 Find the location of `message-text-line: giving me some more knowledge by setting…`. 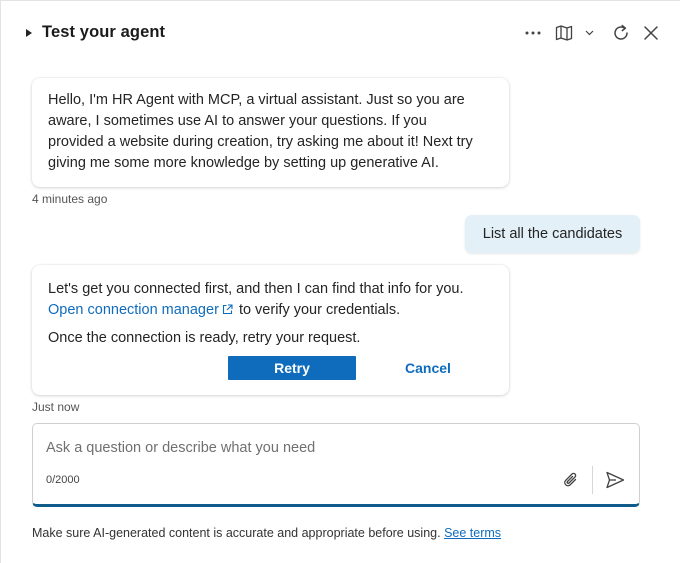

message-text-line: giving me some more knowledge by setting… is located at coordinates (243, 163).